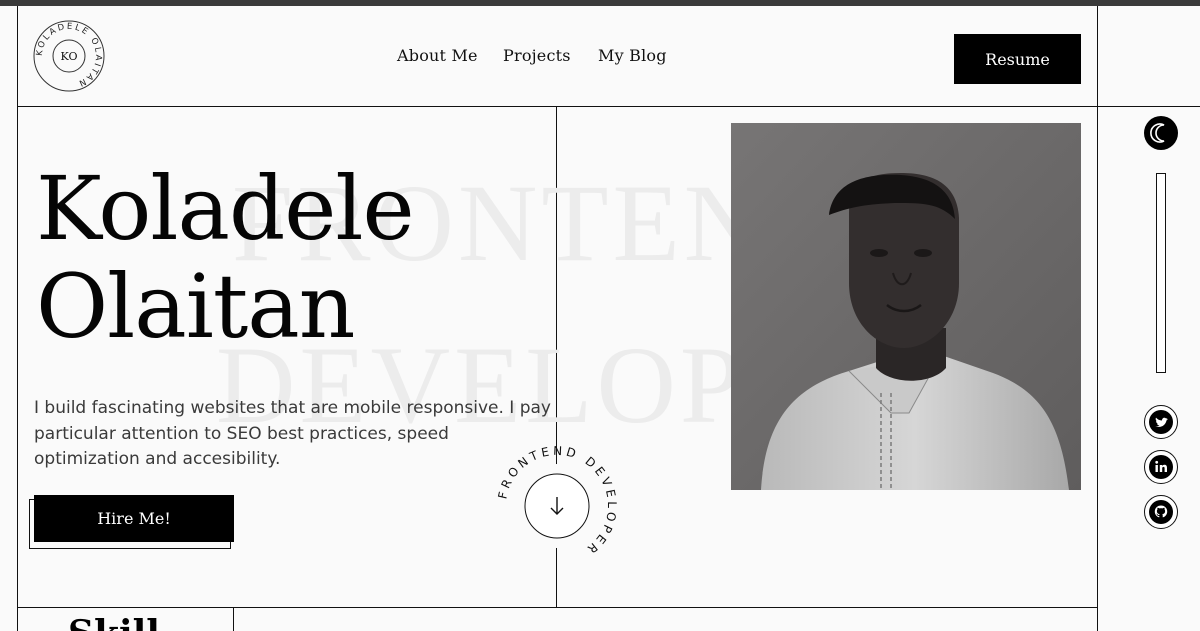 The height and width of the screenshot is (631, 1200). Describe the element at coordinates (1017, 59) in the screenshot. I see `resume-button: Resume` at that location.